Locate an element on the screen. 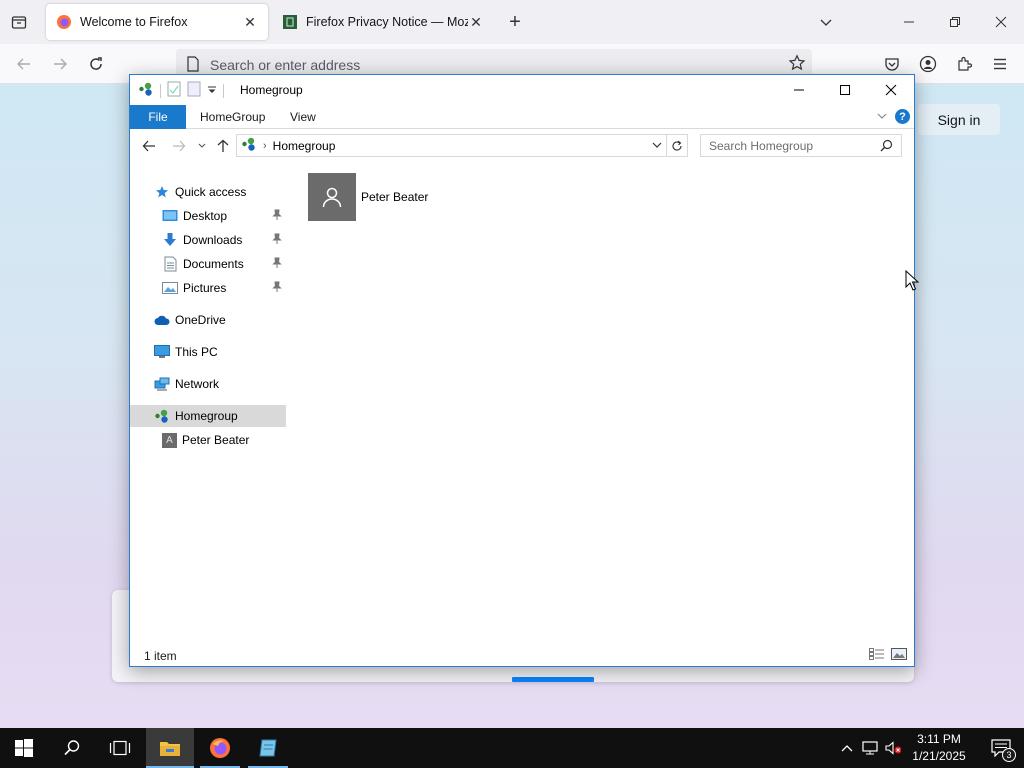 The height and width of the screenshot is (768, 1024). file-explorer-taskbar-icon is located at coordinates (170, 748).